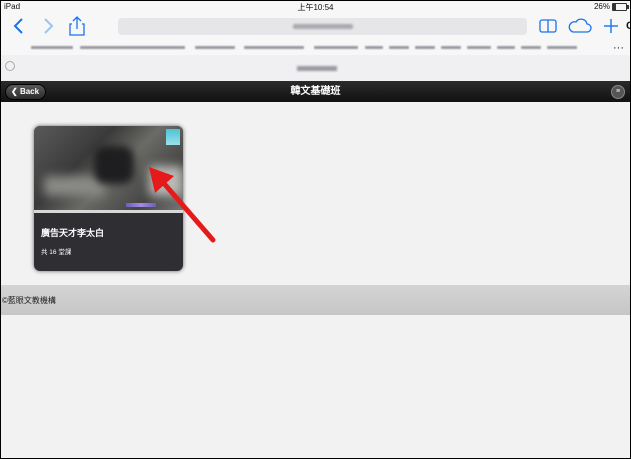 The image size is (631, 459). I want to click on browser-toolbar: C, so click(315, 27).